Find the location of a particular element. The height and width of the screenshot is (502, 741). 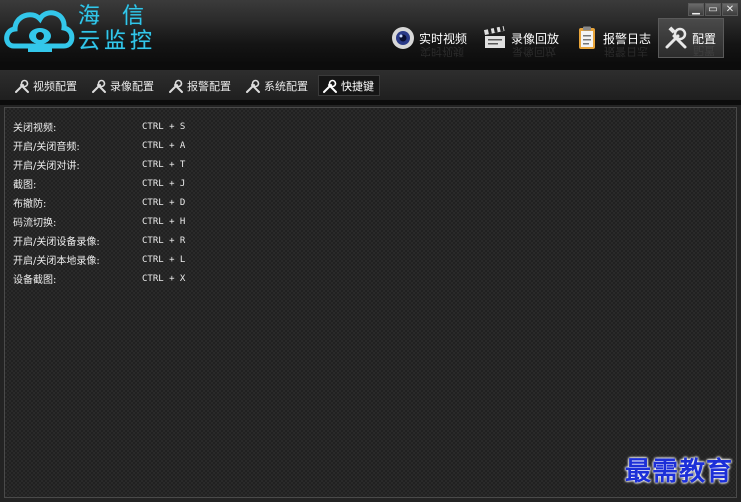

toolbar-divider is located at coordinates (370, 102).